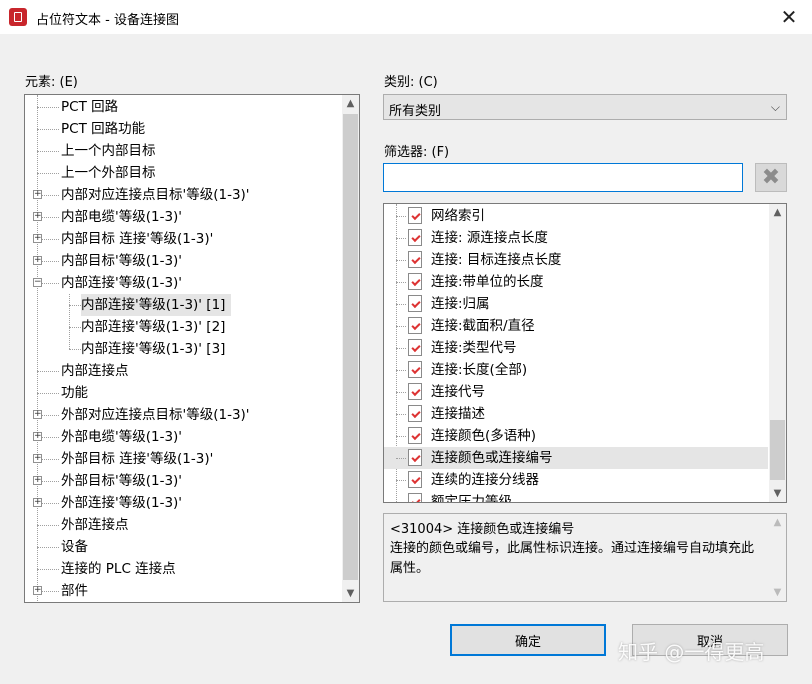 Image resolution: width=812 pixels, height=684 pixels. I want to click on tree-item: 上一个外部目标, so click(184, 173).